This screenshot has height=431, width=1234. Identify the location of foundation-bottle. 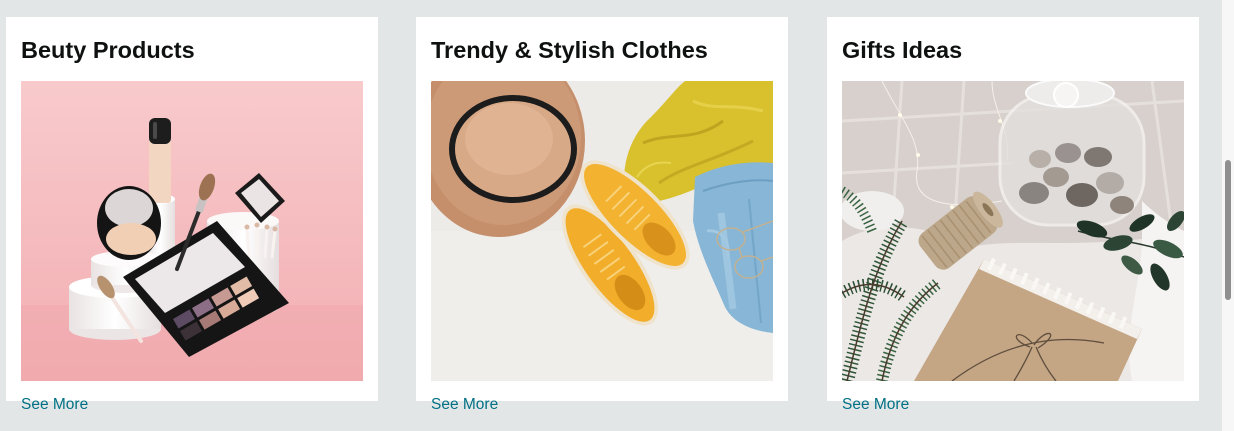
(160, 160).